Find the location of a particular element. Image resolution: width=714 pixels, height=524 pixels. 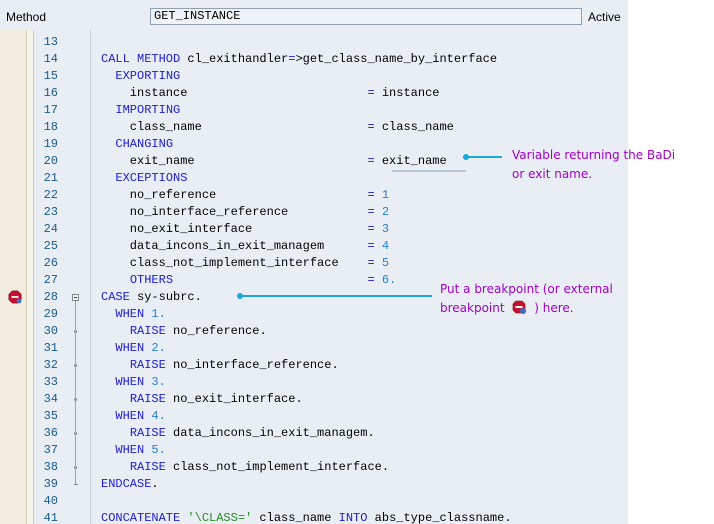

method-name-field: GET_INSTANCE is located at coordinates (366, 16).